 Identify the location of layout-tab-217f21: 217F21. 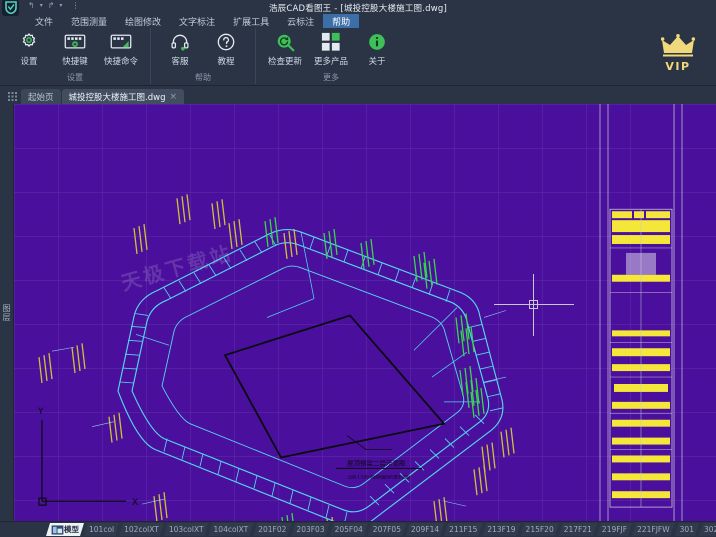
(578, 529).